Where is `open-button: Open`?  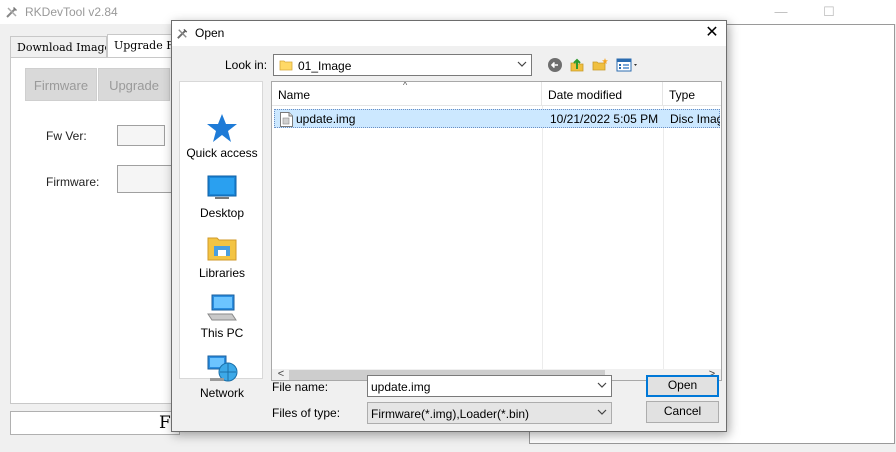 open-button: Open is located at coordinates (682, 386).